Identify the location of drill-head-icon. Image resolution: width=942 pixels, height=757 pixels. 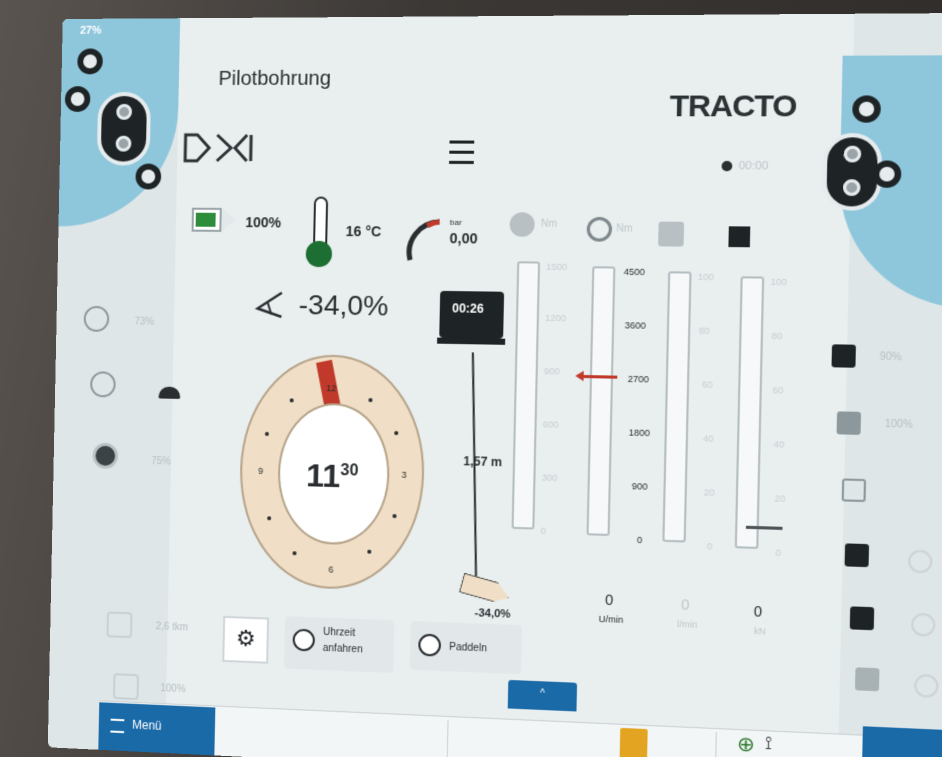
(485, 589).